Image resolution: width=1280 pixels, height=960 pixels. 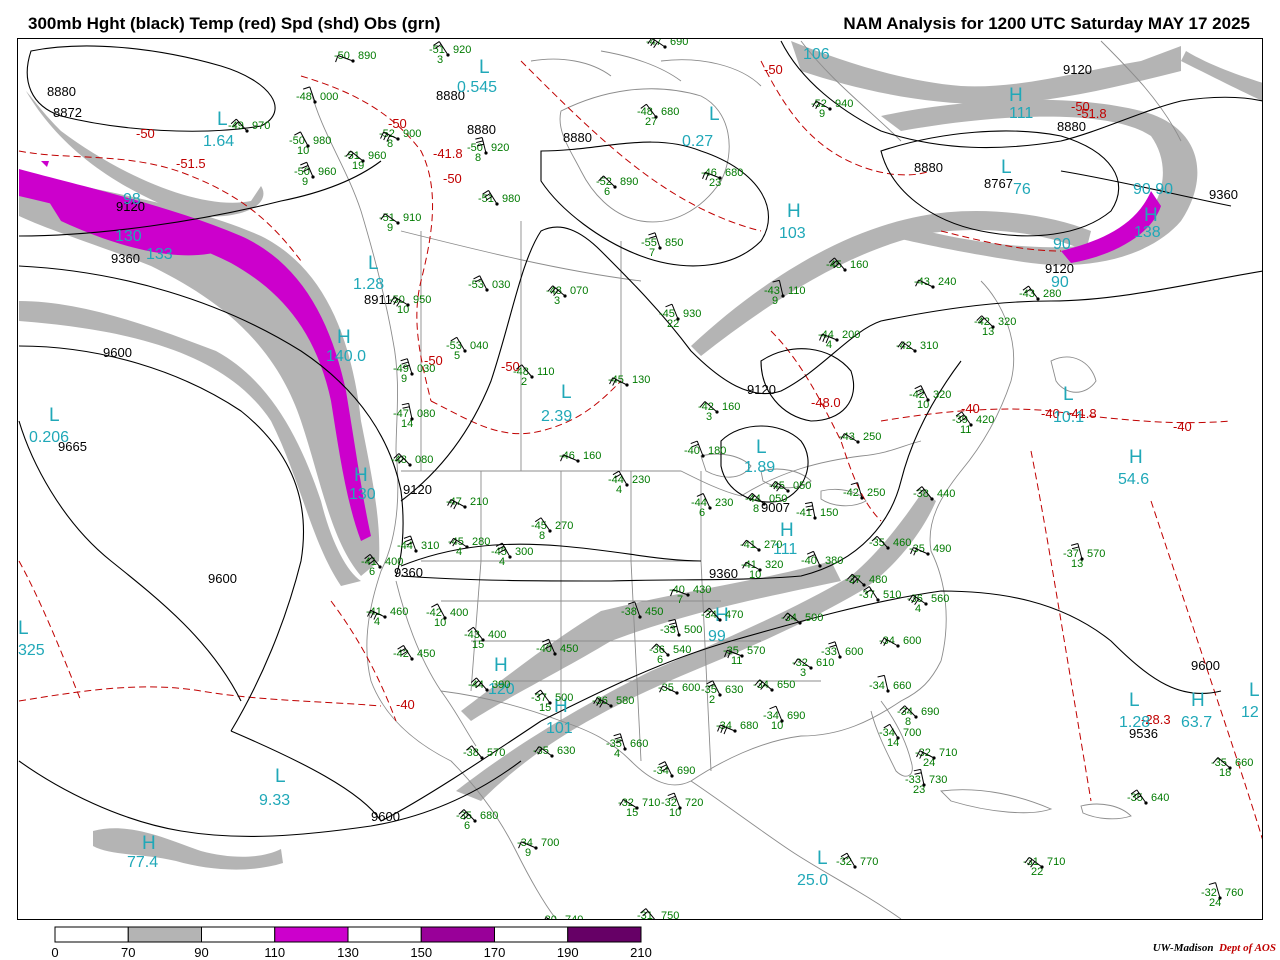 I want to click on obs-dewpoint-depression: 7, so click(x=680, y=600).